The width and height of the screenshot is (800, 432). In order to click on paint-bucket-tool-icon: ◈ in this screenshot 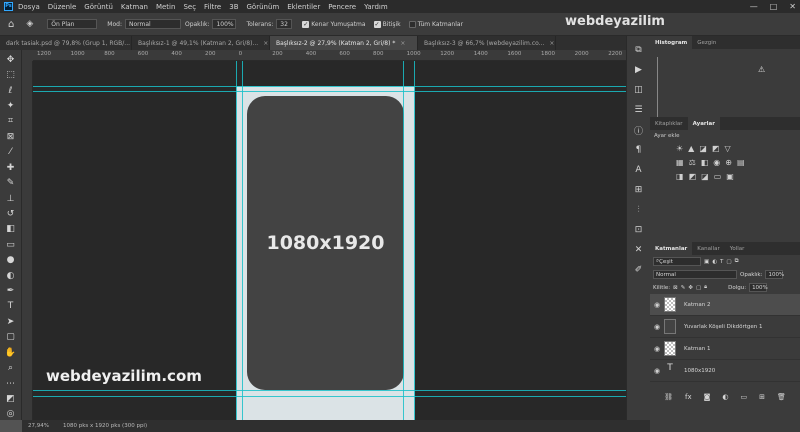, I will do `click(29, 24)`.